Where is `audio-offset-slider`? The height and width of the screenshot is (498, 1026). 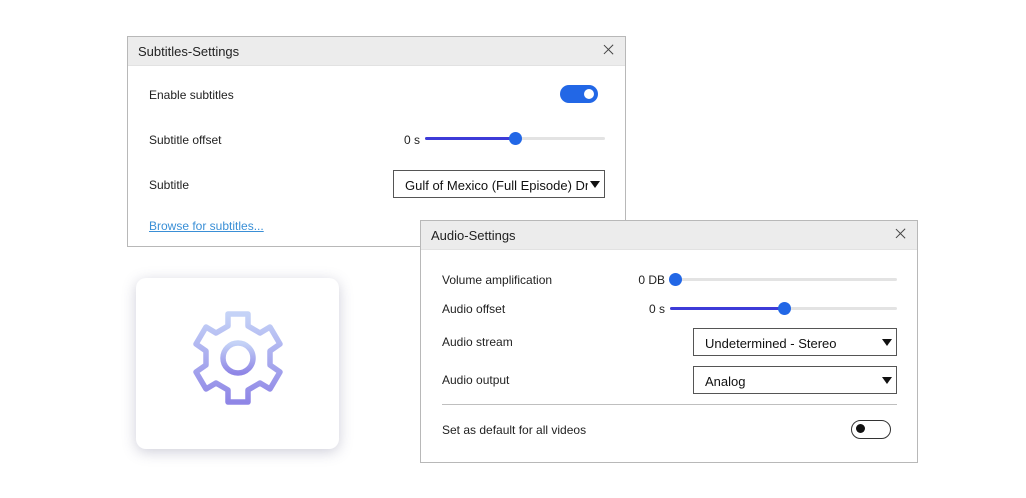 audio-offset-slider is located at coordinates (783, 308).